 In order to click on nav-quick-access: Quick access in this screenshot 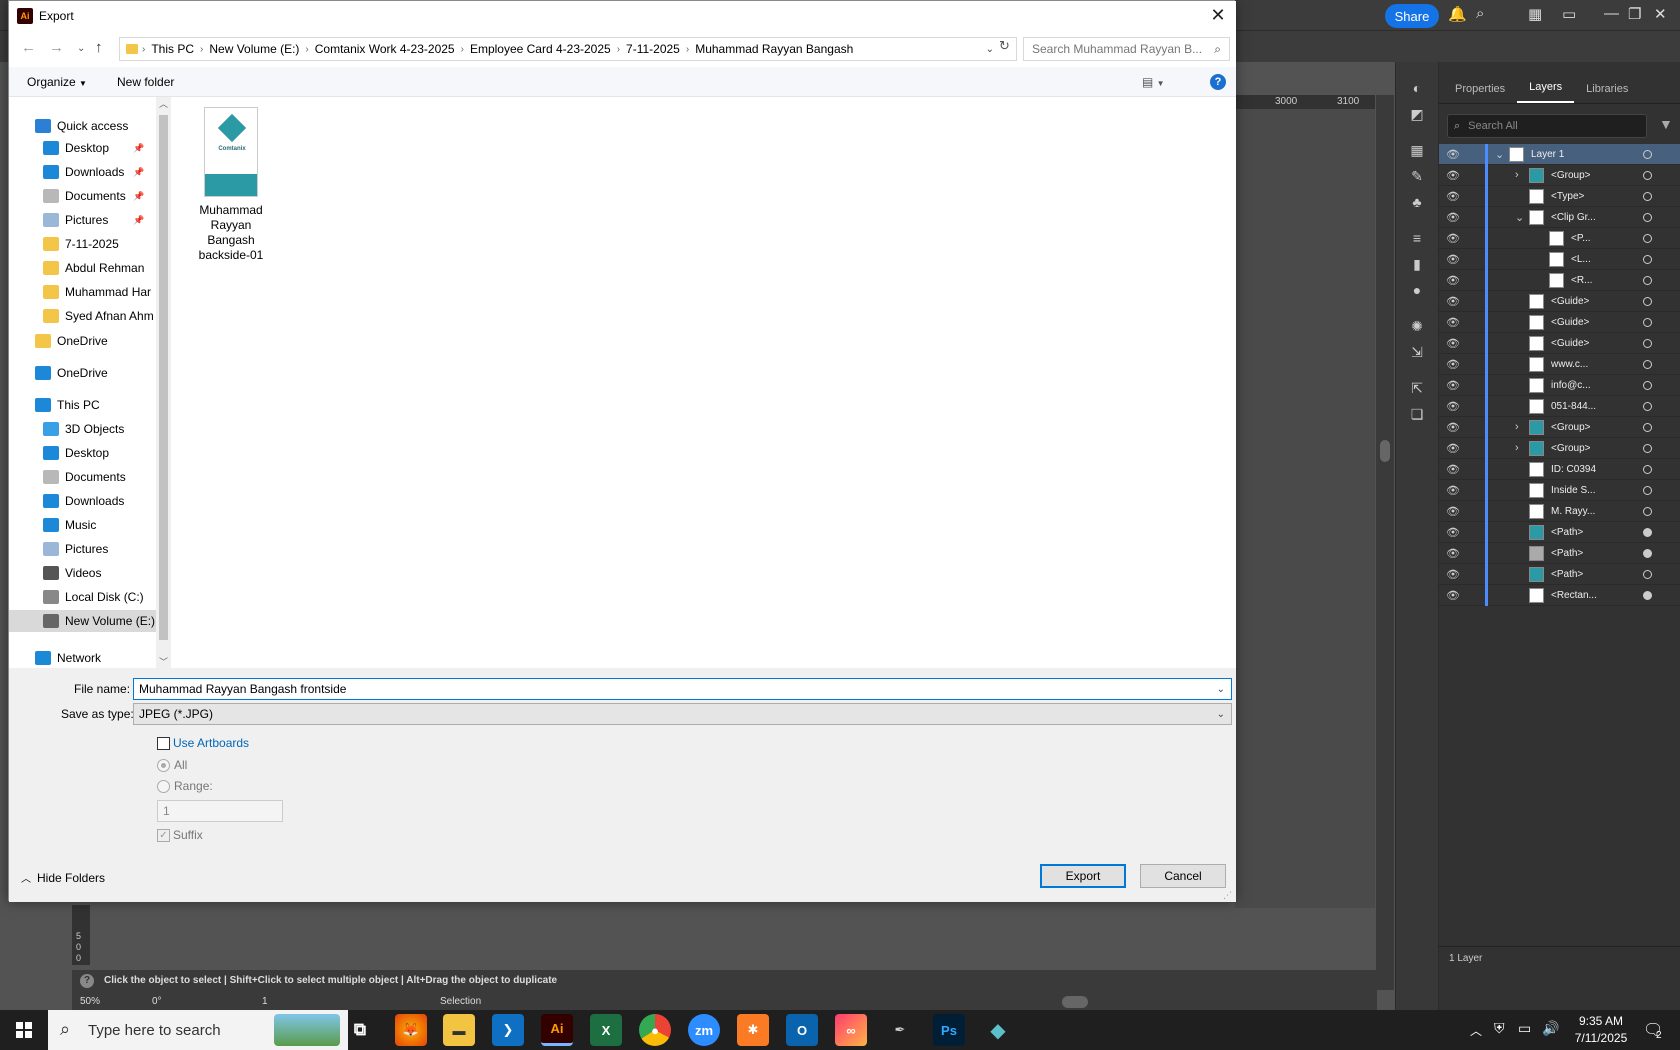, I will do `click(82, 126)`.